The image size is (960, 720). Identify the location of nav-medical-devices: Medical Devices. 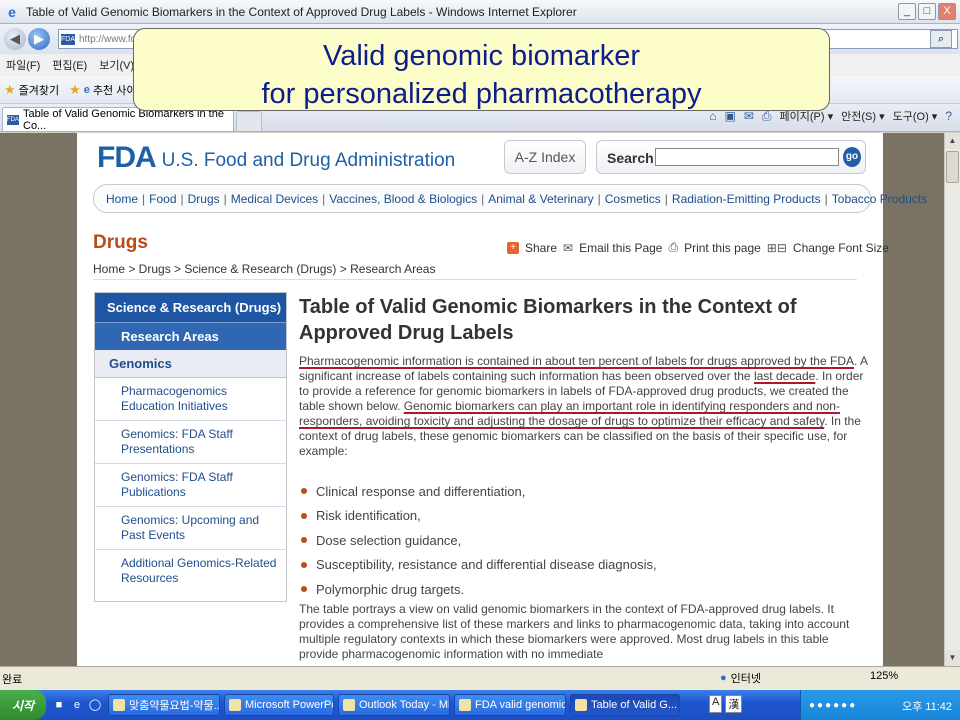
(274, 199).